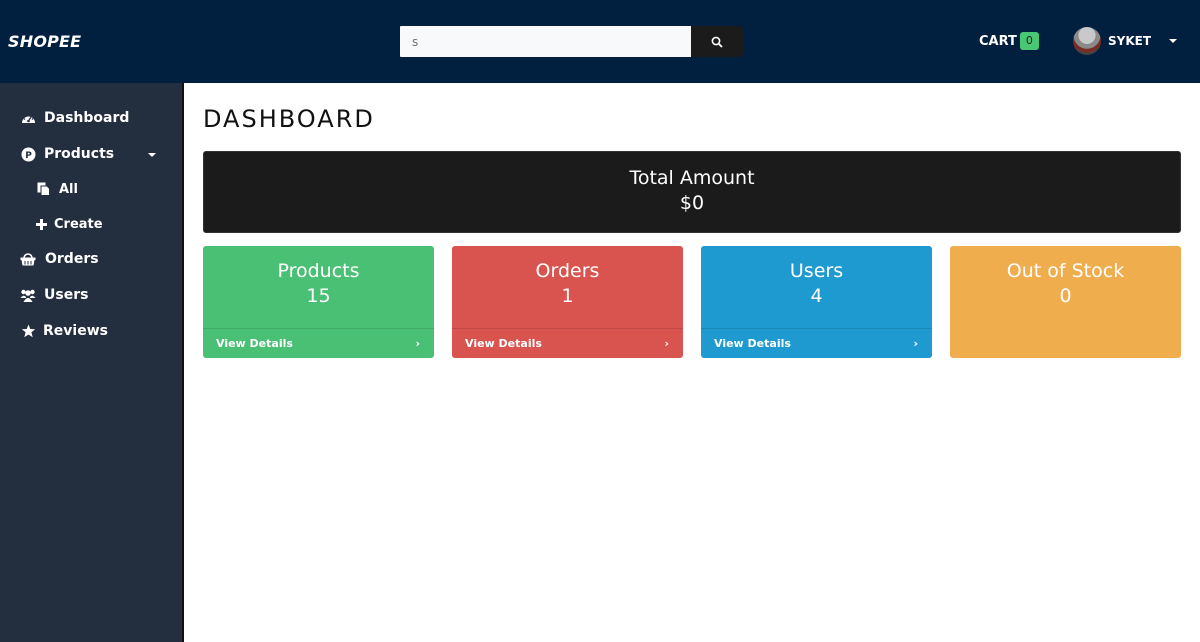  I want to click on caret-down-icon, so click(1173, 41).